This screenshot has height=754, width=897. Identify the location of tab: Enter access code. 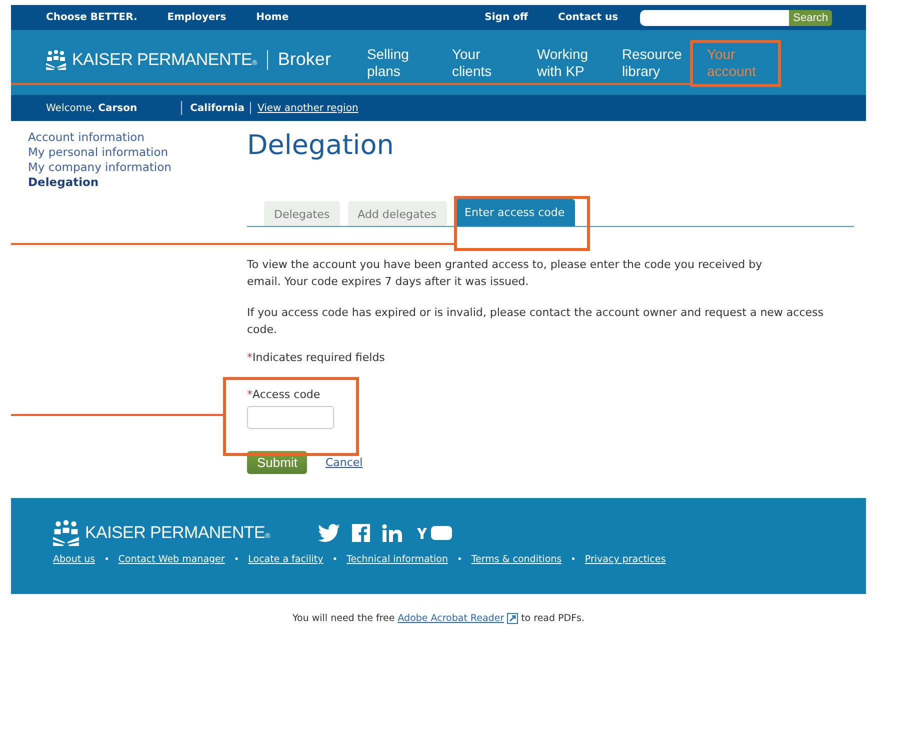
(514, 212).